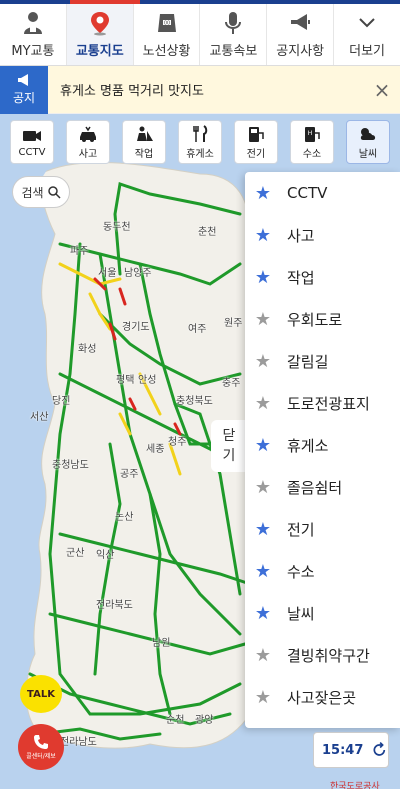 Image resolution: width=400 pixels, height=789 pixels. What do you see at coordinates (207, 232) in the screenshot?
I see `map-label: 춘천` at bounding box center [207, 232].